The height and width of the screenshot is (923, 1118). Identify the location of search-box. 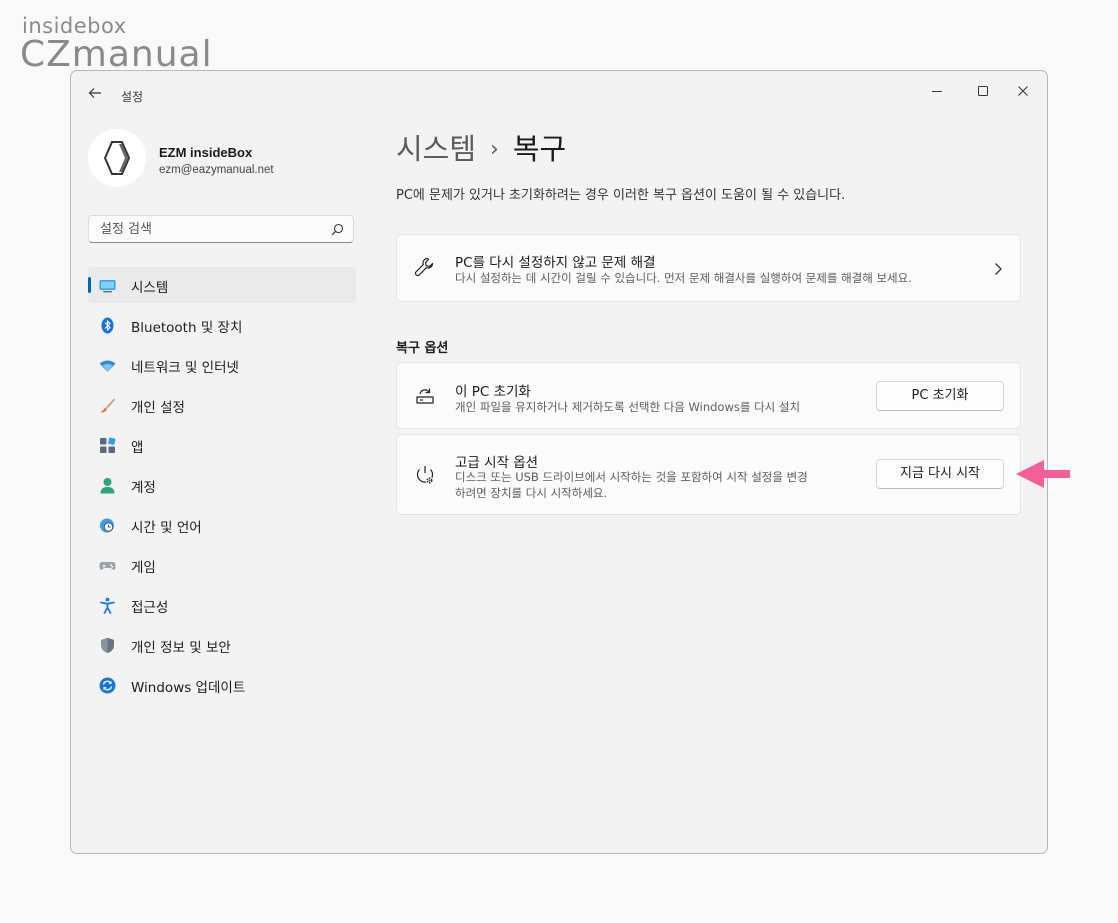
(221, 229).